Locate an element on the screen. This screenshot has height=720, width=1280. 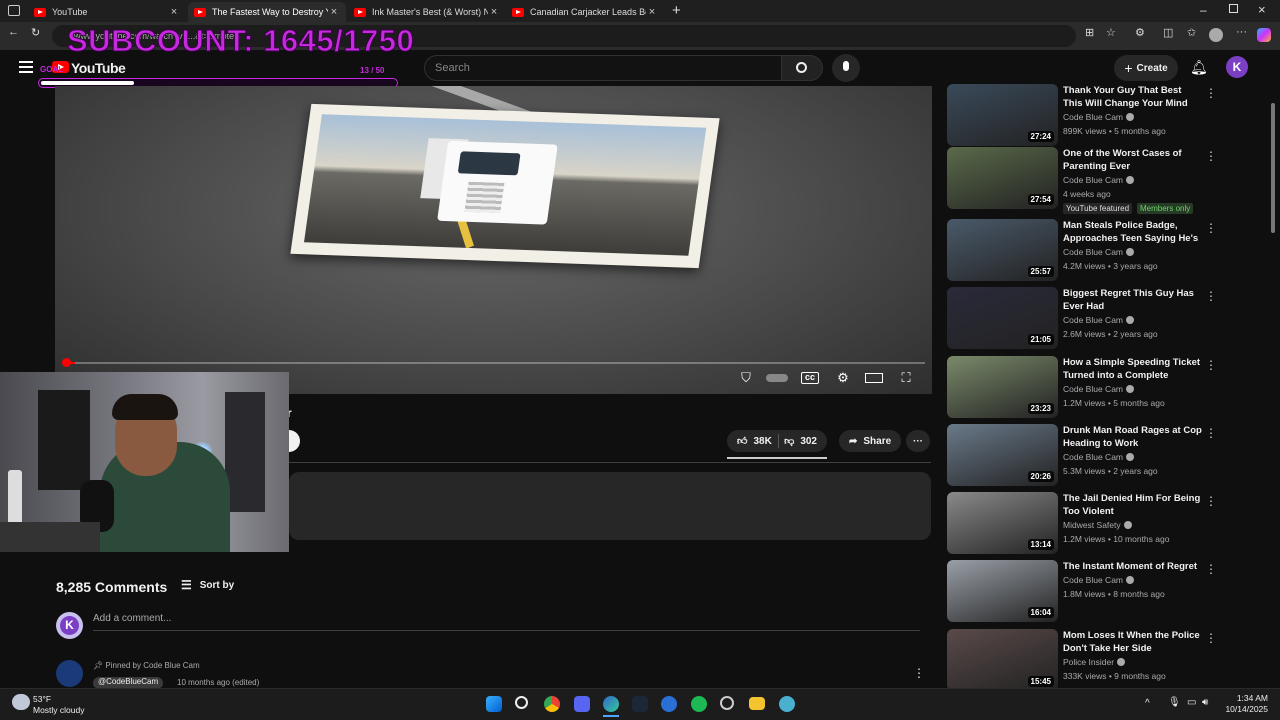
description-box is located at coordinates (610, 506).